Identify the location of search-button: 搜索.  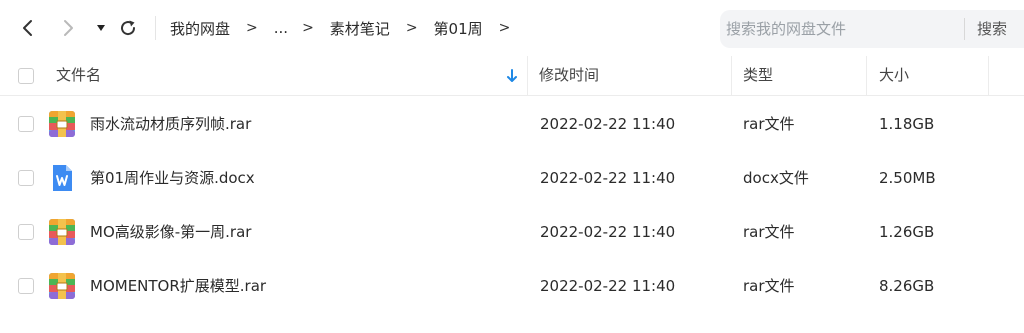
(992, 29).